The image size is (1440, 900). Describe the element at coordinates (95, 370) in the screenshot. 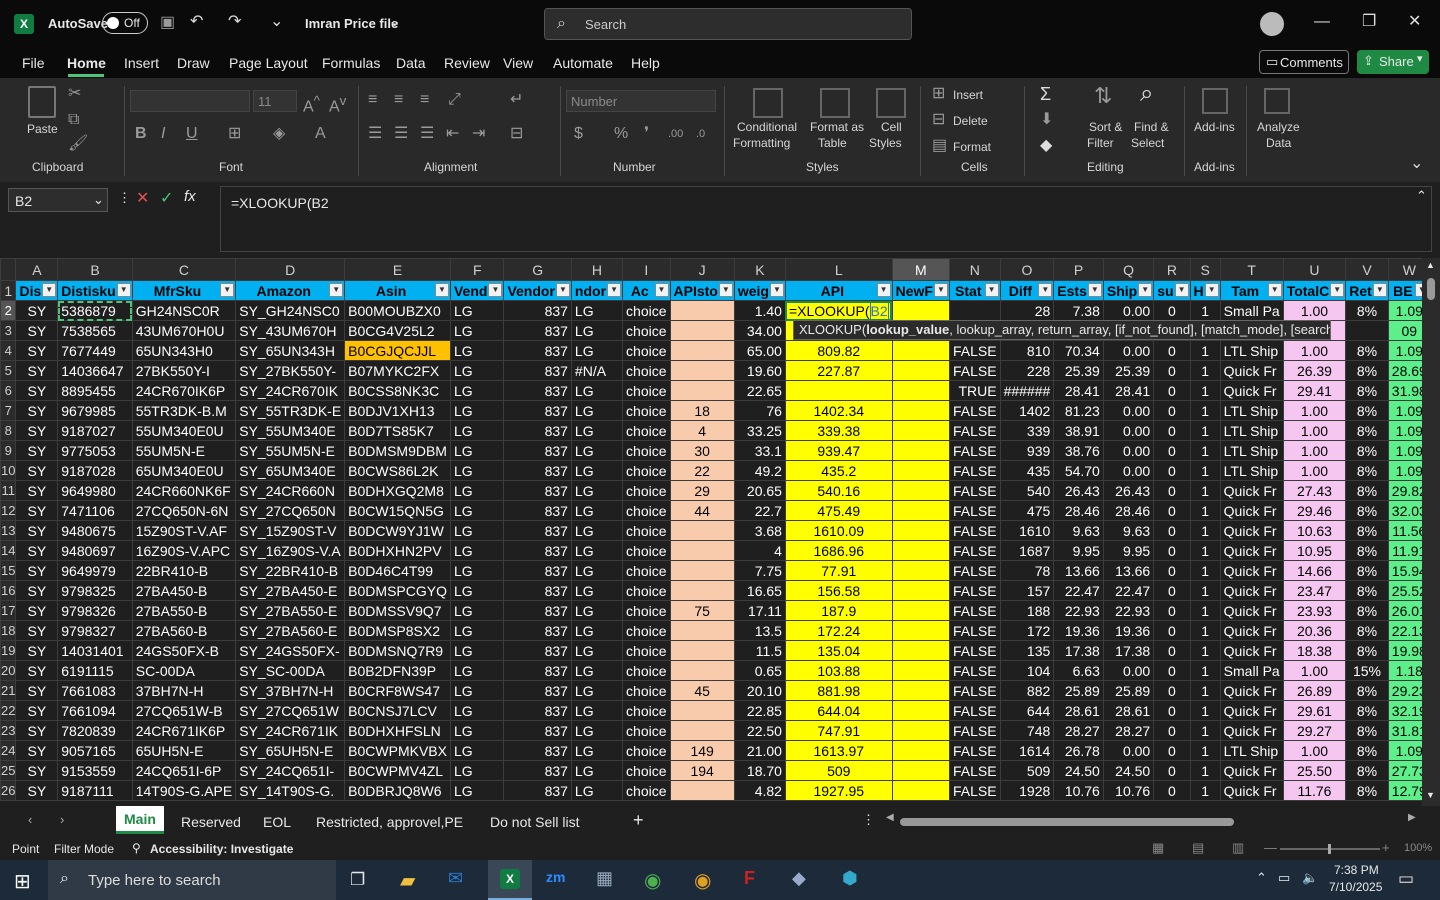

I see `cell: 14036647` at that location.